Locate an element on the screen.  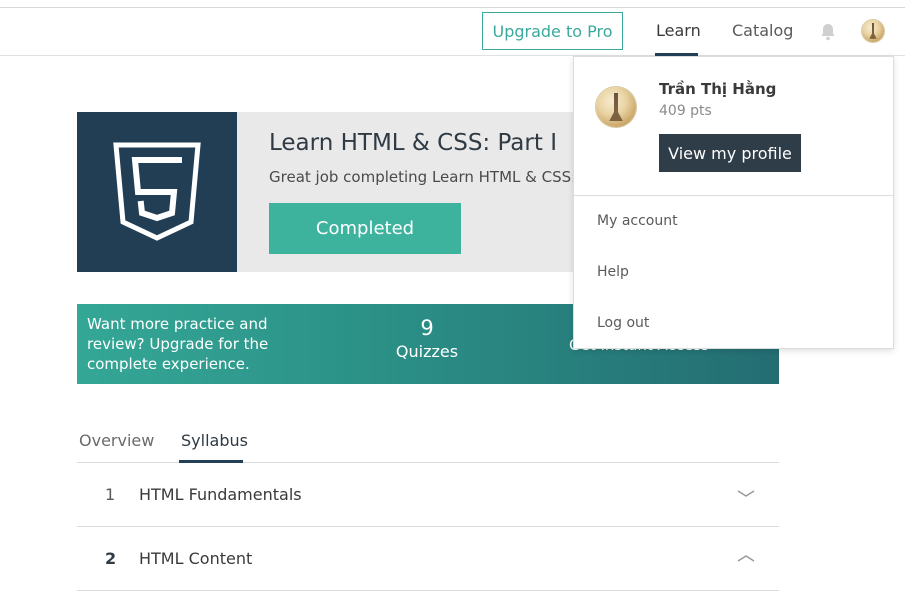
view-profile-button: View my profile is located at coordinates (730, 153).